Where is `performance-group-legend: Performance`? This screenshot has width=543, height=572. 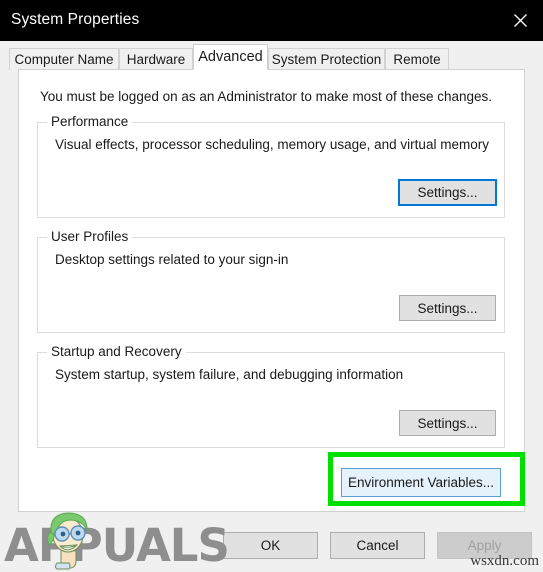
performance-group-legend: Performance is located at coordinates (90, 121).